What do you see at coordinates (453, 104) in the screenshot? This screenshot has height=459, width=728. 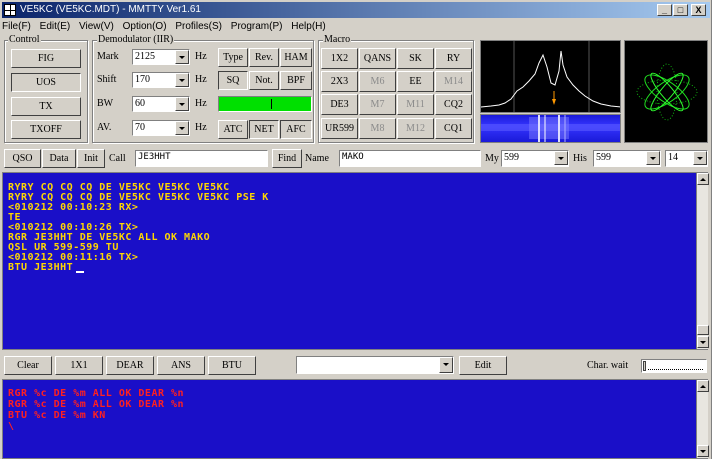 I see `macro-cq2: CQ2` at bounding box center [453, 104].